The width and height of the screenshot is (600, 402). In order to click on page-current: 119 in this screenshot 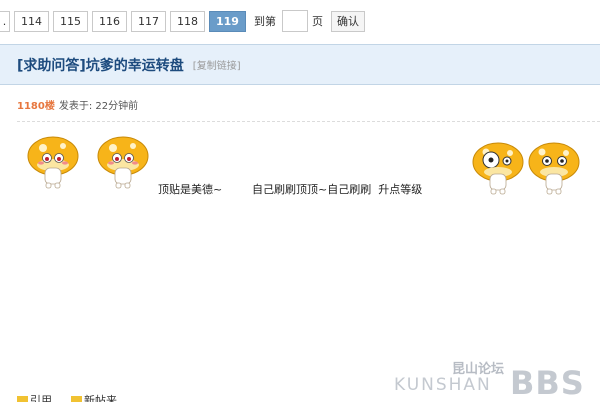, I will do `click(227, 21)`.